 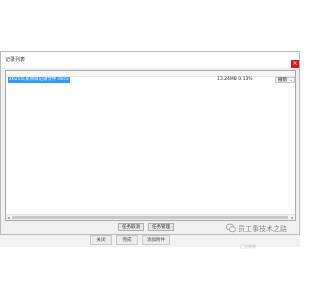 I want to click on scrollbar-thumb, so click(x=150, y=217).